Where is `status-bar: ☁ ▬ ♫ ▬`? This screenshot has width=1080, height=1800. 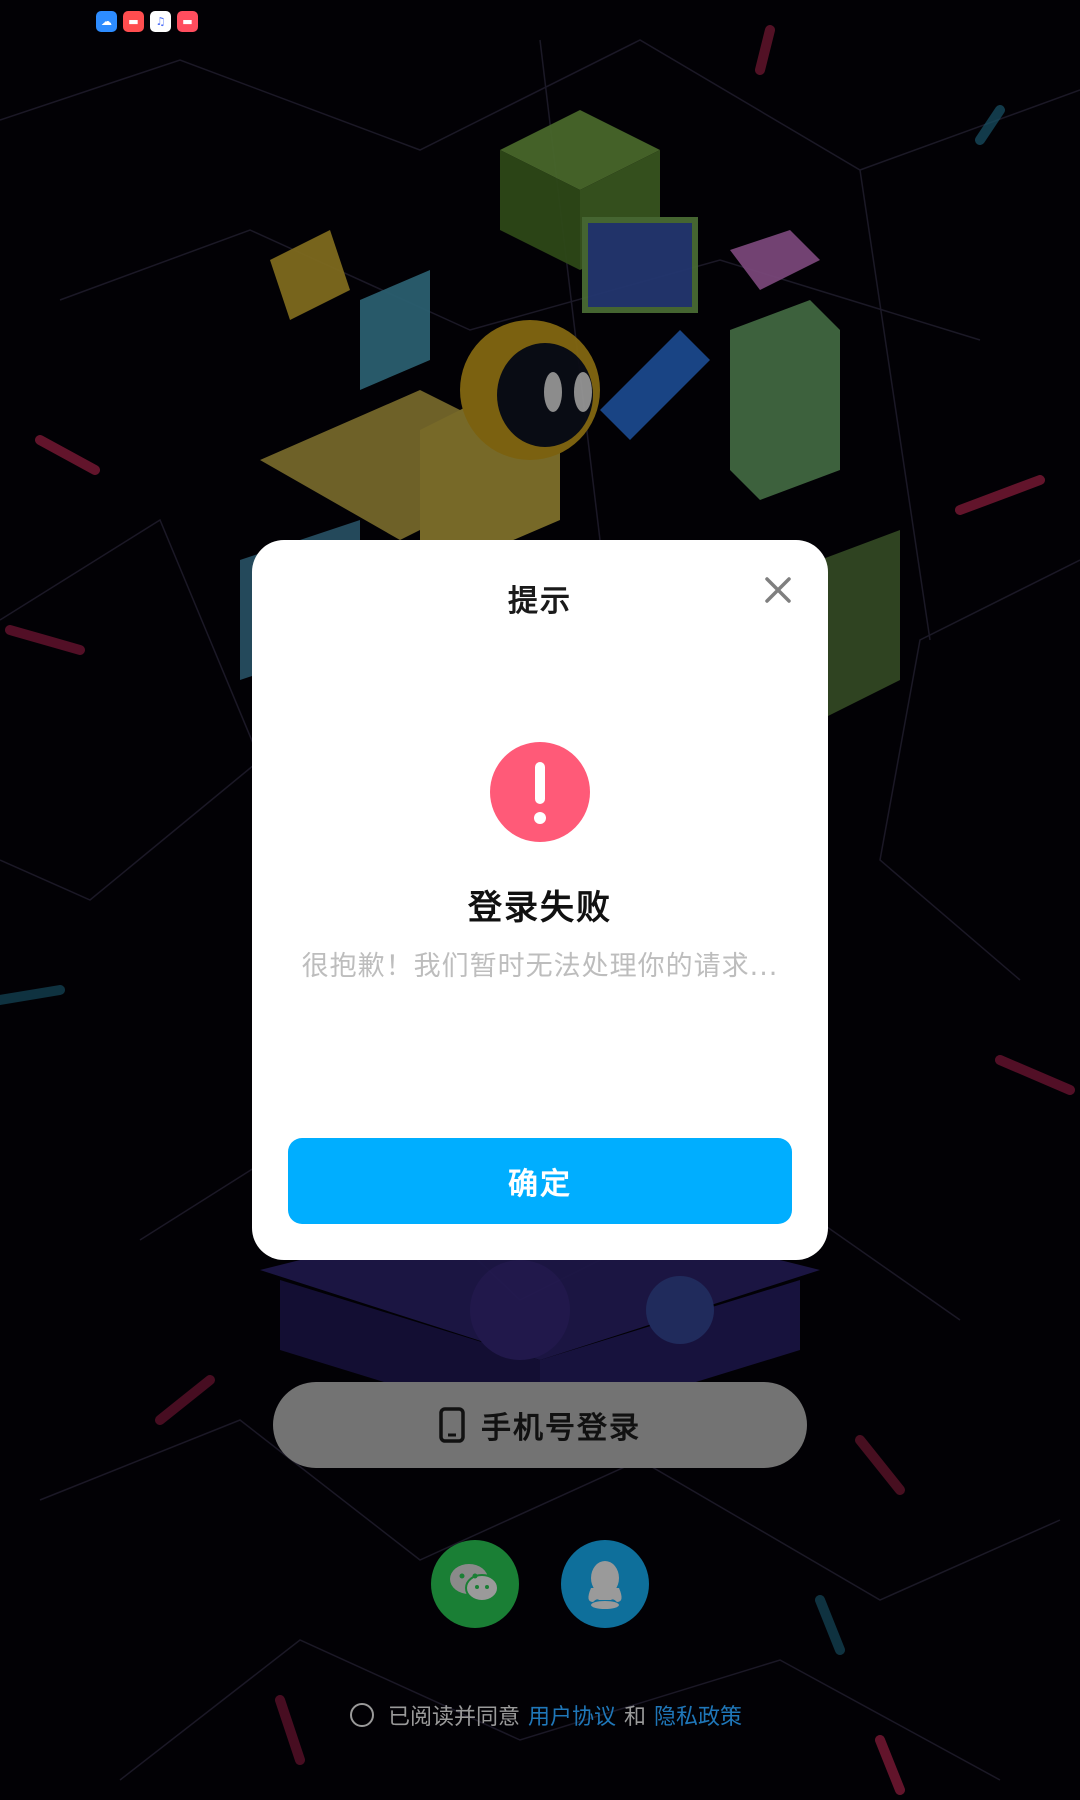
status-bar: ☁ ▬ ♫ ▬ is located at coordinates (147, 21).